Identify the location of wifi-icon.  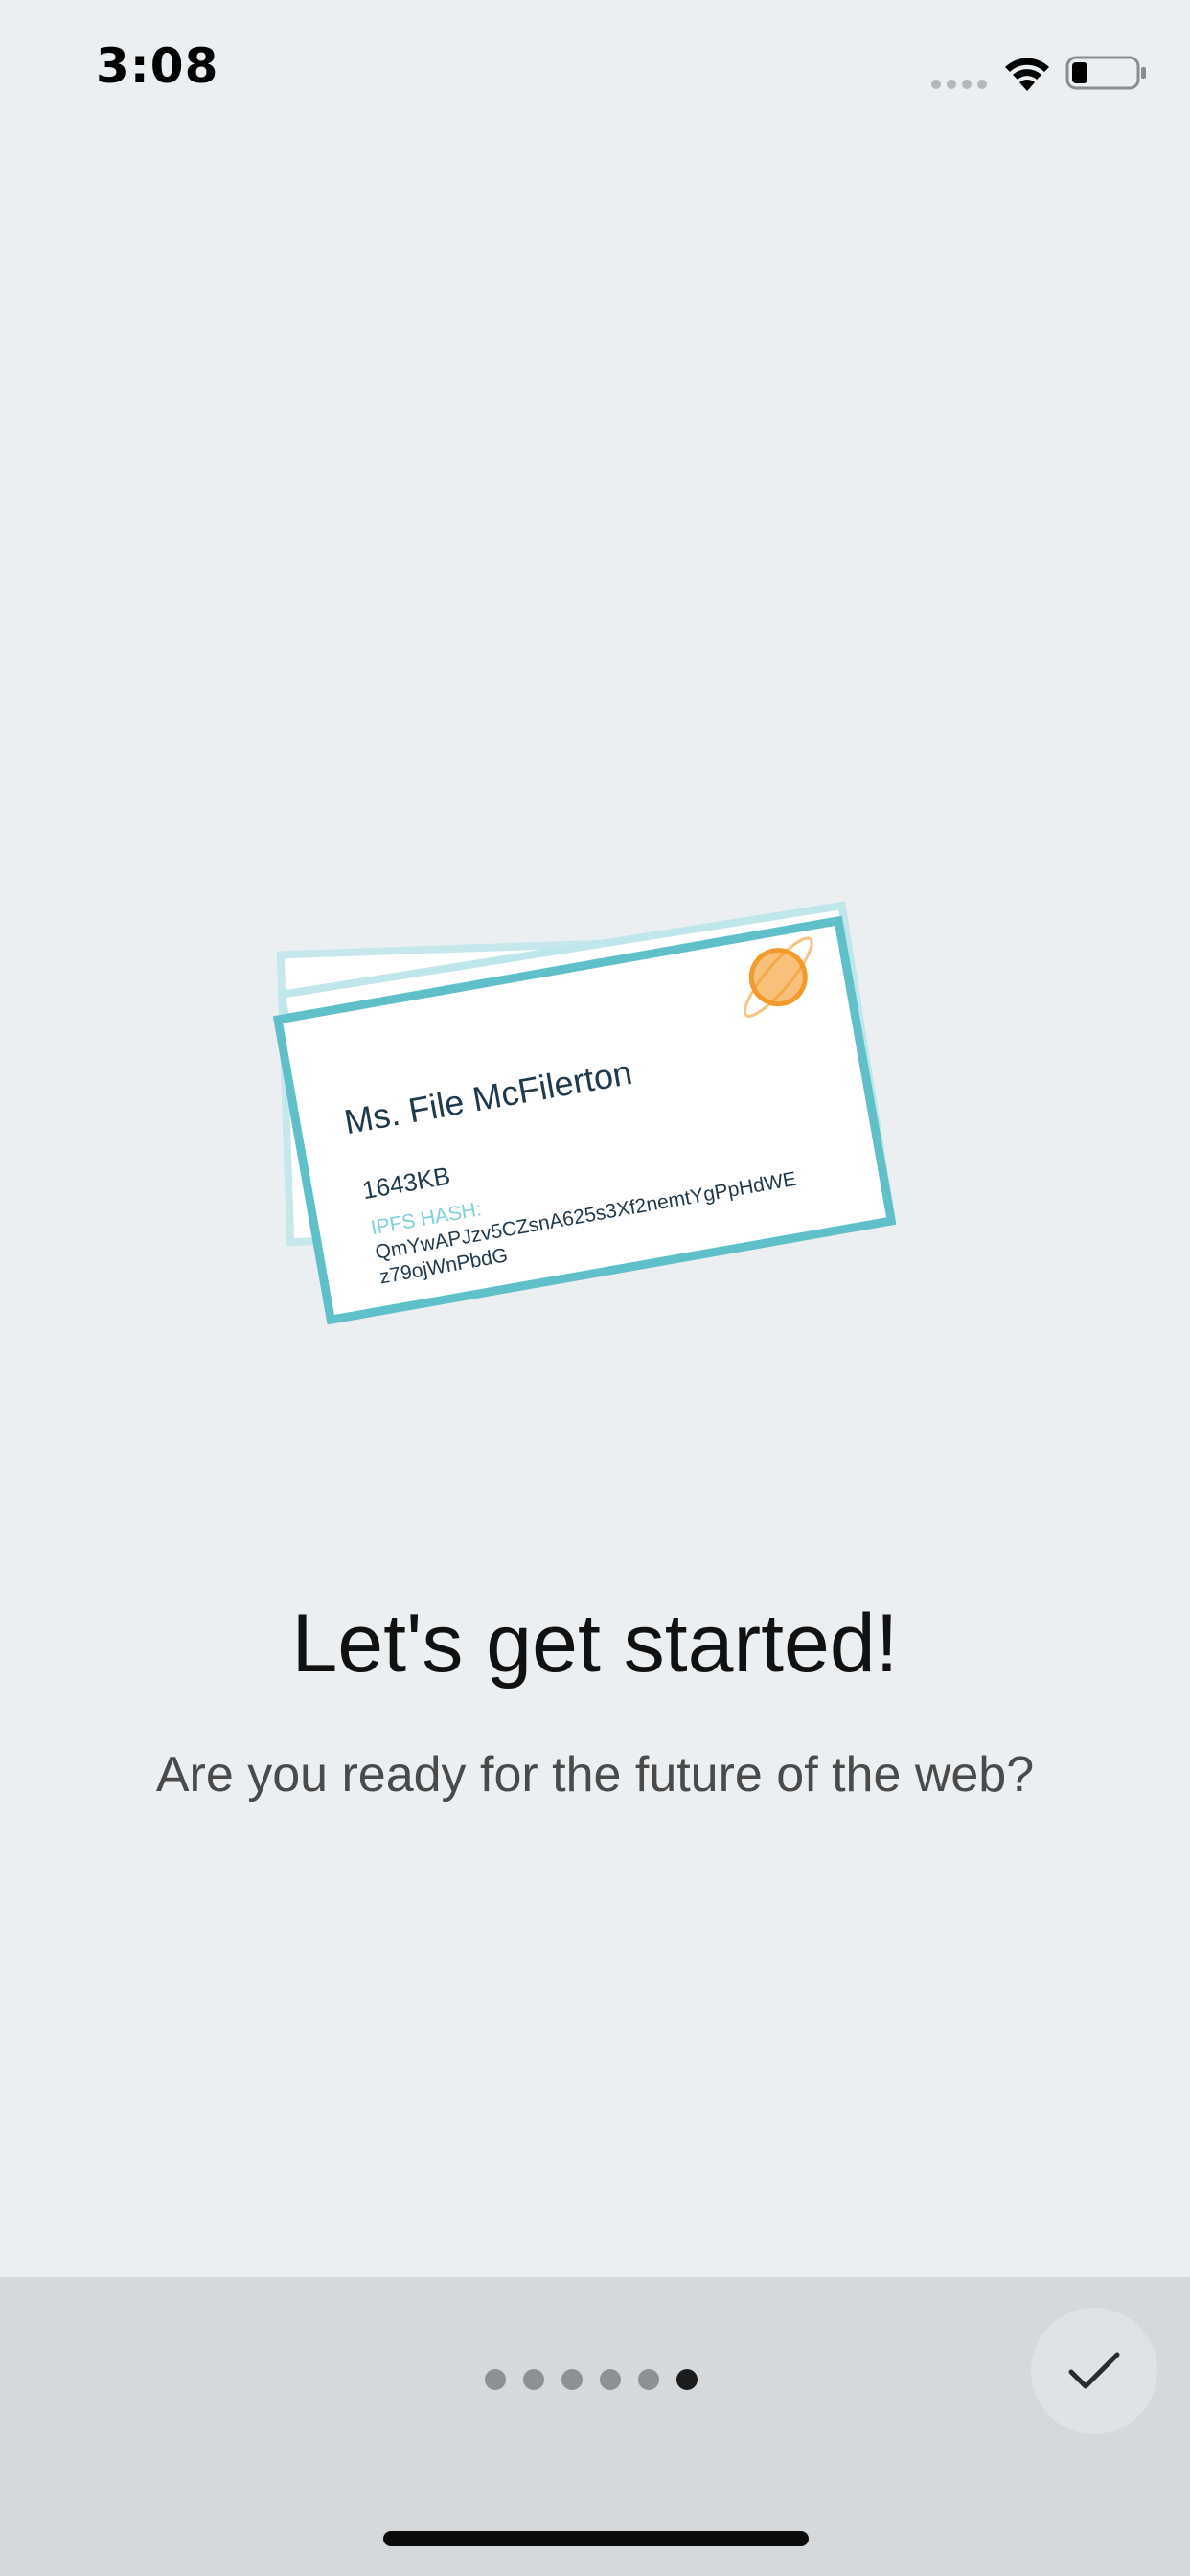
(1027, 74).